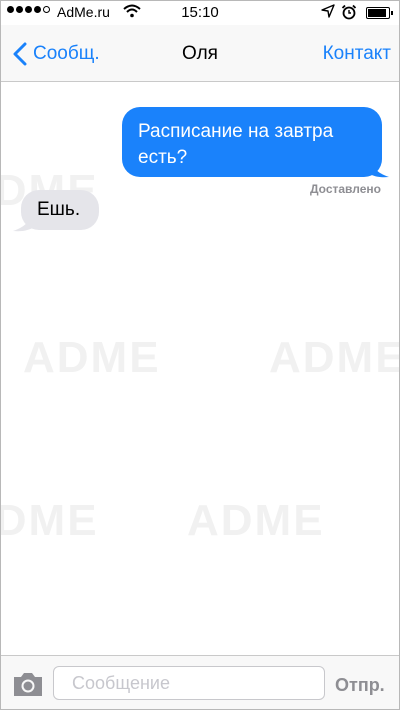 This screenshot has height=710, width=400. I want to click on navigation-bar: Сообщ. Оля Контакт, so click(200, 53).